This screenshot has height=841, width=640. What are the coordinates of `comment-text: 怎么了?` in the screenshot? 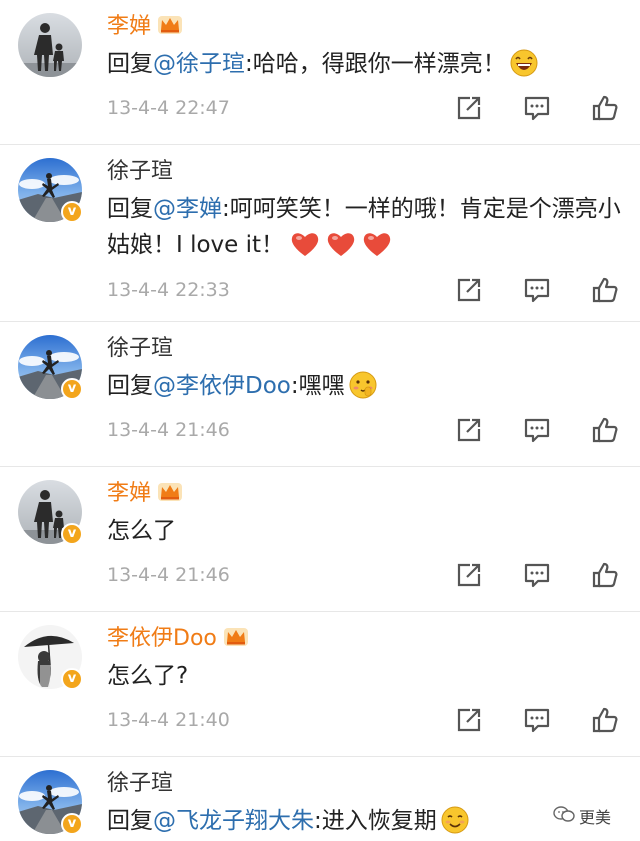 It's located at (367, 676).